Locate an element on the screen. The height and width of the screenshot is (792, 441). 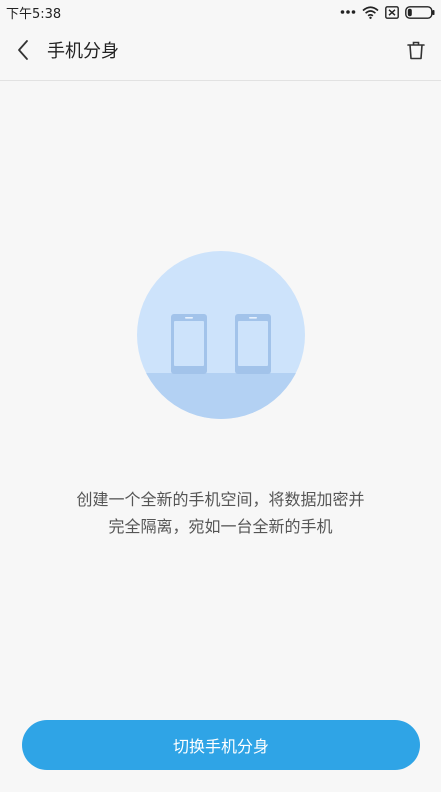
back-button is located at coordinates (23, 52).